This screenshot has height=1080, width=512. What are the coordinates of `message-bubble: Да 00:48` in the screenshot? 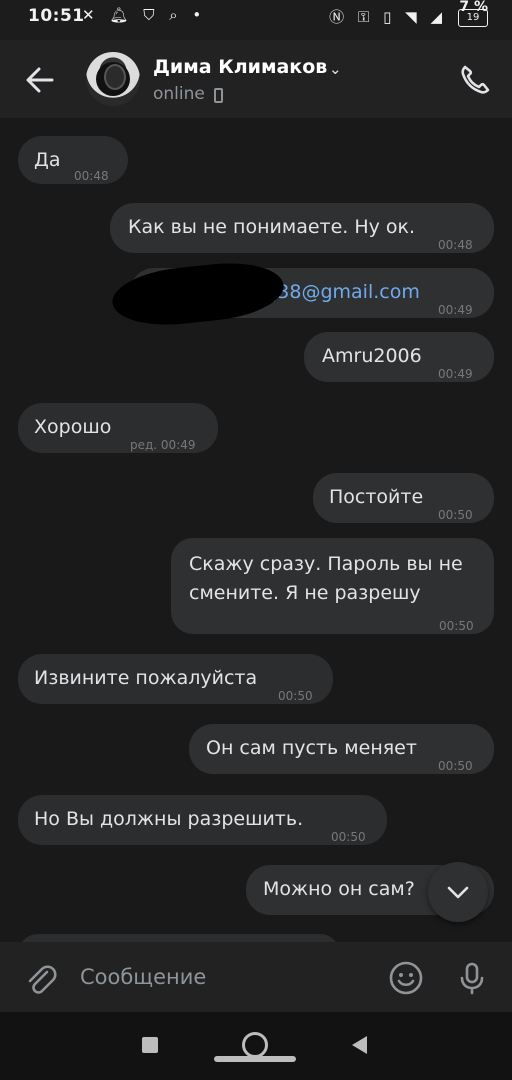 It's located at (73, 160).